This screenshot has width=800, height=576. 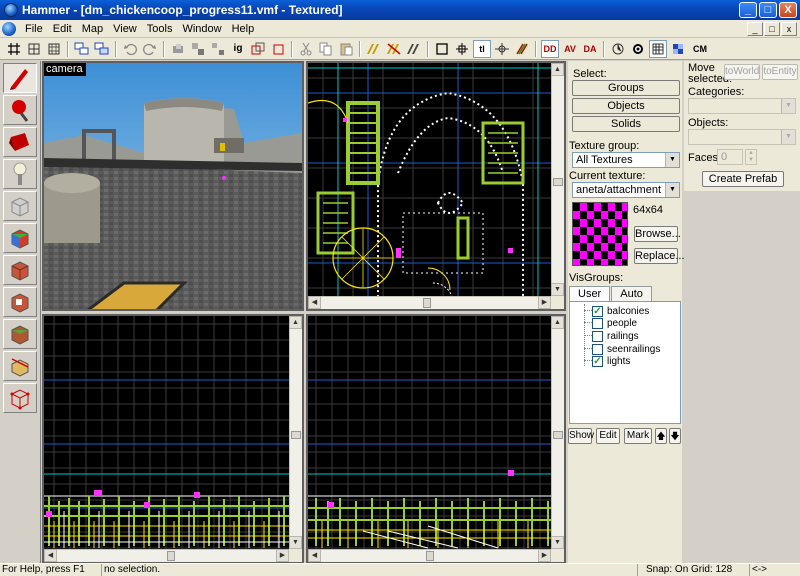 What do you see at coordinates (748, 10) in the screenshot?
I see `minimize-button: _` at bounding box center [748, 10].